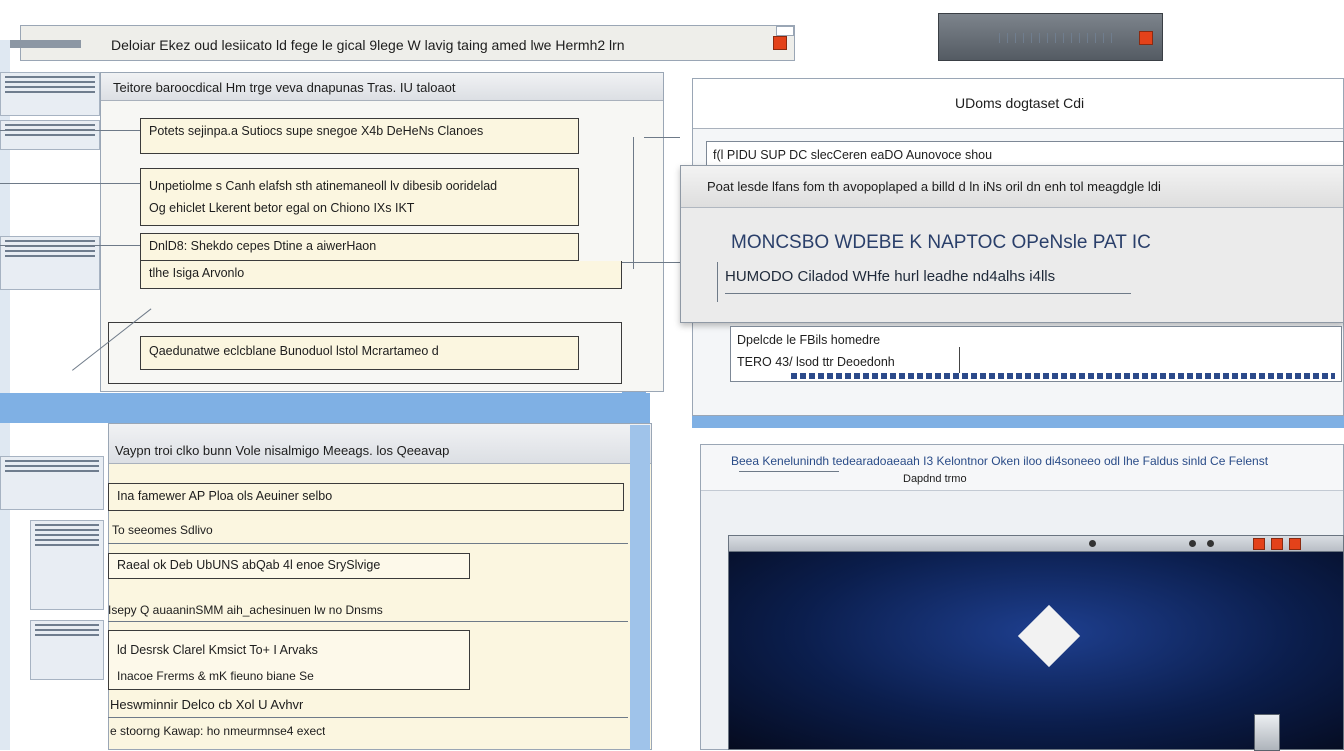 The width and height of the screenshot is (1344, 751). Describe the element at coordinates (225, 496) in the screenshot. I see `left-bottom-field-1-text: Ina famewer AP Ploa ols Aeuiner selbo` at that location.